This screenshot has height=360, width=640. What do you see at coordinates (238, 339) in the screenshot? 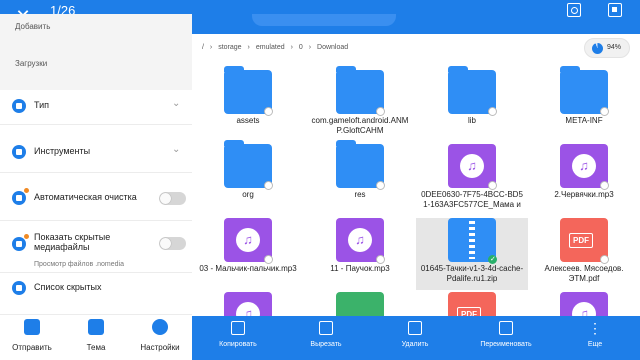
I see `copy-button: Копировать` at bounding box center [238, 339].